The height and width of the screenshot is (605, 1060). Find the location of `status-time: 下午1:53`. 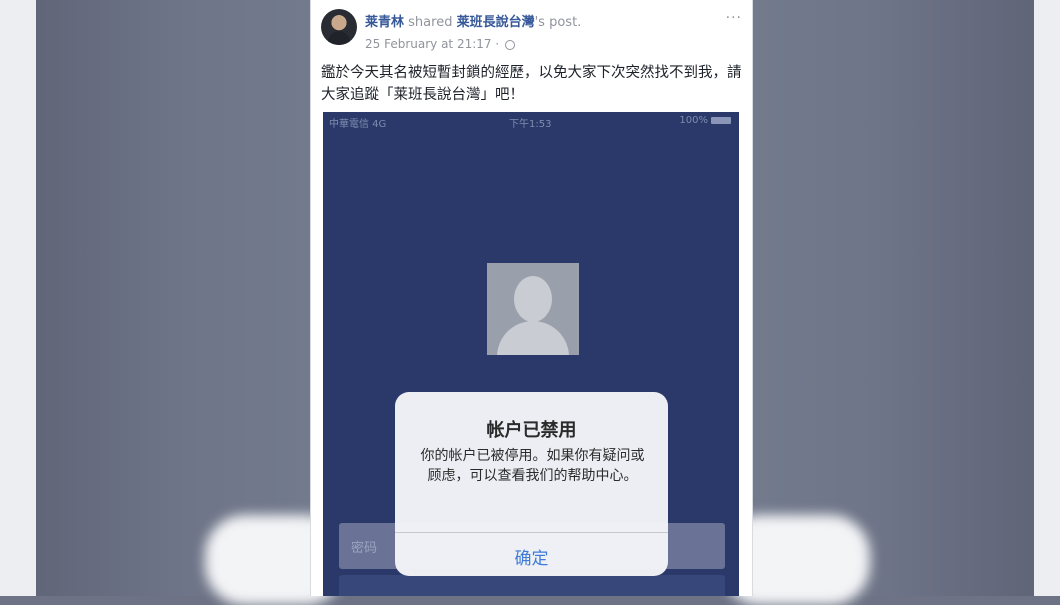

status-time: 下午1:53 is located at coordinates (530, 124).